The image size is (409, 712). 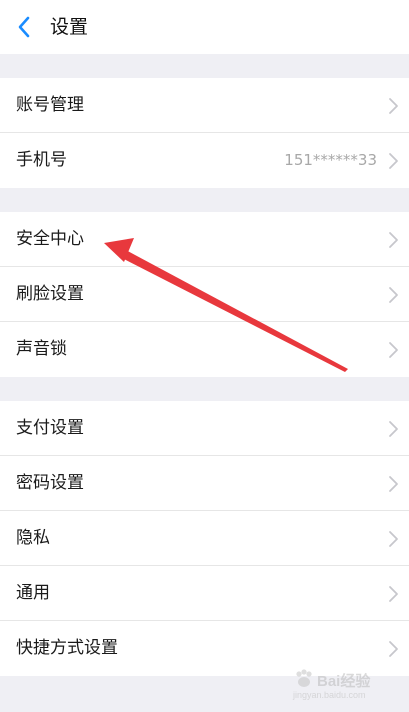 What do you see at coordinates (50, 428) in the screenshot?
I see `settings-item-label: 支付设置` at bounding box center [50, 428].